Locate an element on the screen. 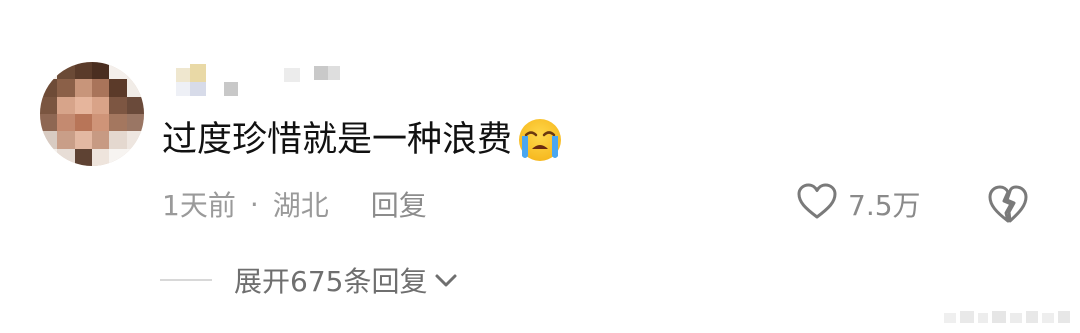 Image resolution: width=1080 pixels, height=333 pixels. heart-outline-icon is located at coordinates (817, 204).